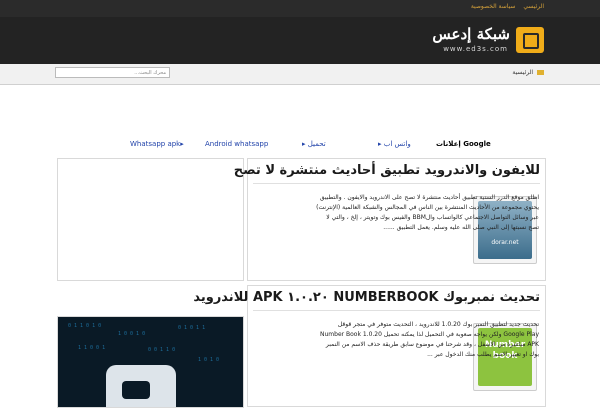 This screenshot has height=408, width=600. Describe the element at coordinates (463, 144) in the screenshot. I see `menu-item-google-ads: إعلانات Google` at that location.